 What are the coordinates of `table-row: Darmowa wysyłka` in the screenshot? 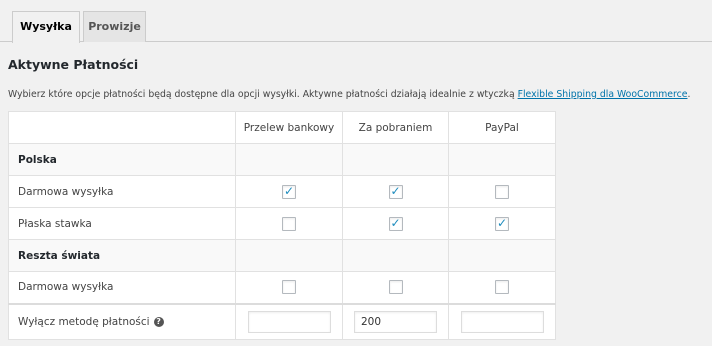 It's located at (282, 287).